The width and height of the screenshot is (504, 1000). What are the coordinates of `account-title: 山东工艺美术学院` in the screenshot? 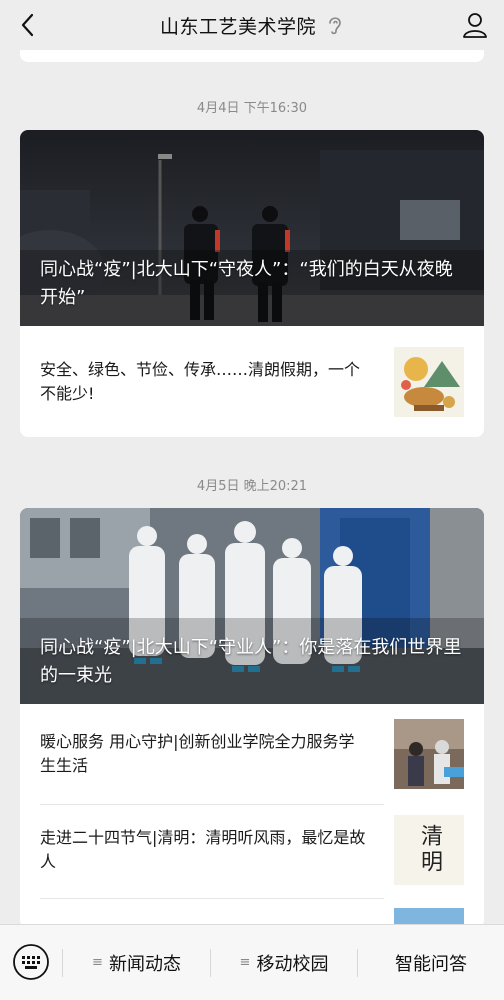 It's located at (237, 26).